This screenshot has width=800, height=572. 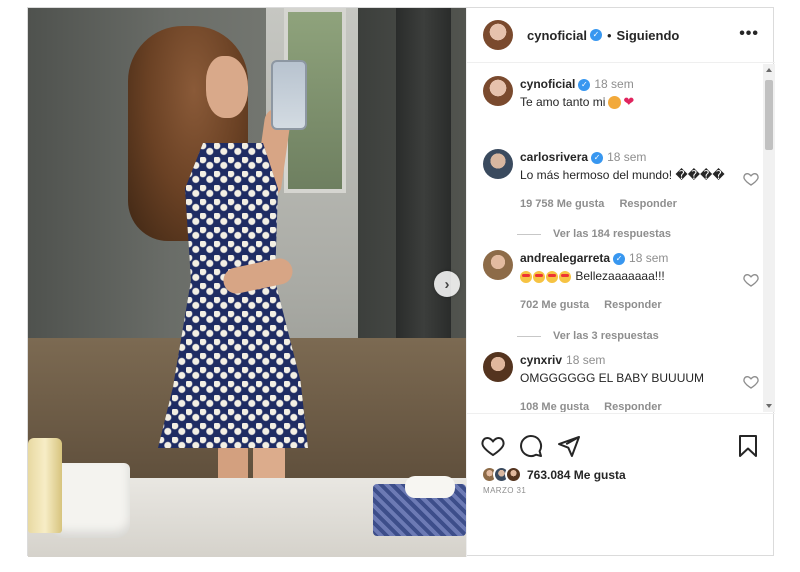 I want to click on view-replies-button: Ver las 3 respuestas, so click(x=588, y=336).